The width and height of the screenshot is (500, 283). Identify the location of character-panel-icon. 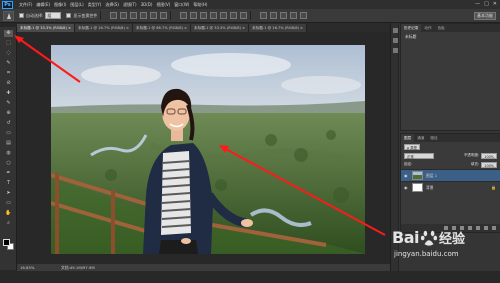
(395, 50).